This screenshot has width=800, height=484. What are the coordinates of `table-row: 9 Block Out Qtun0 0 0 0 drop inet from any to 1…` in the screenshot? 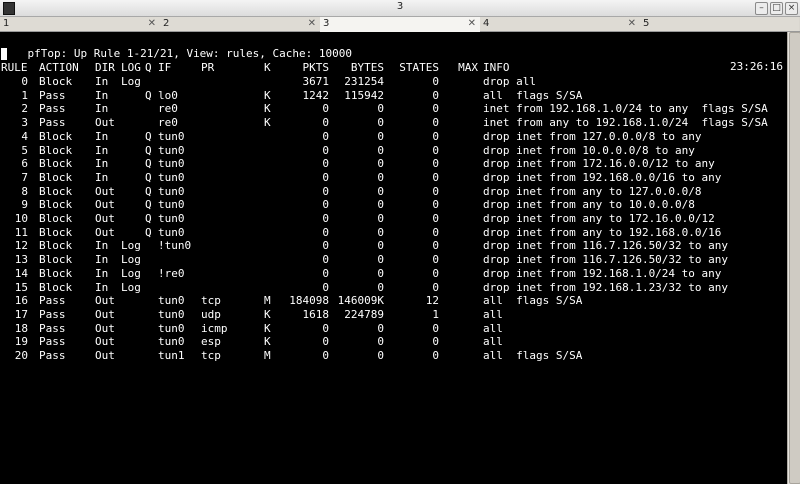 It's located at (393, 204).